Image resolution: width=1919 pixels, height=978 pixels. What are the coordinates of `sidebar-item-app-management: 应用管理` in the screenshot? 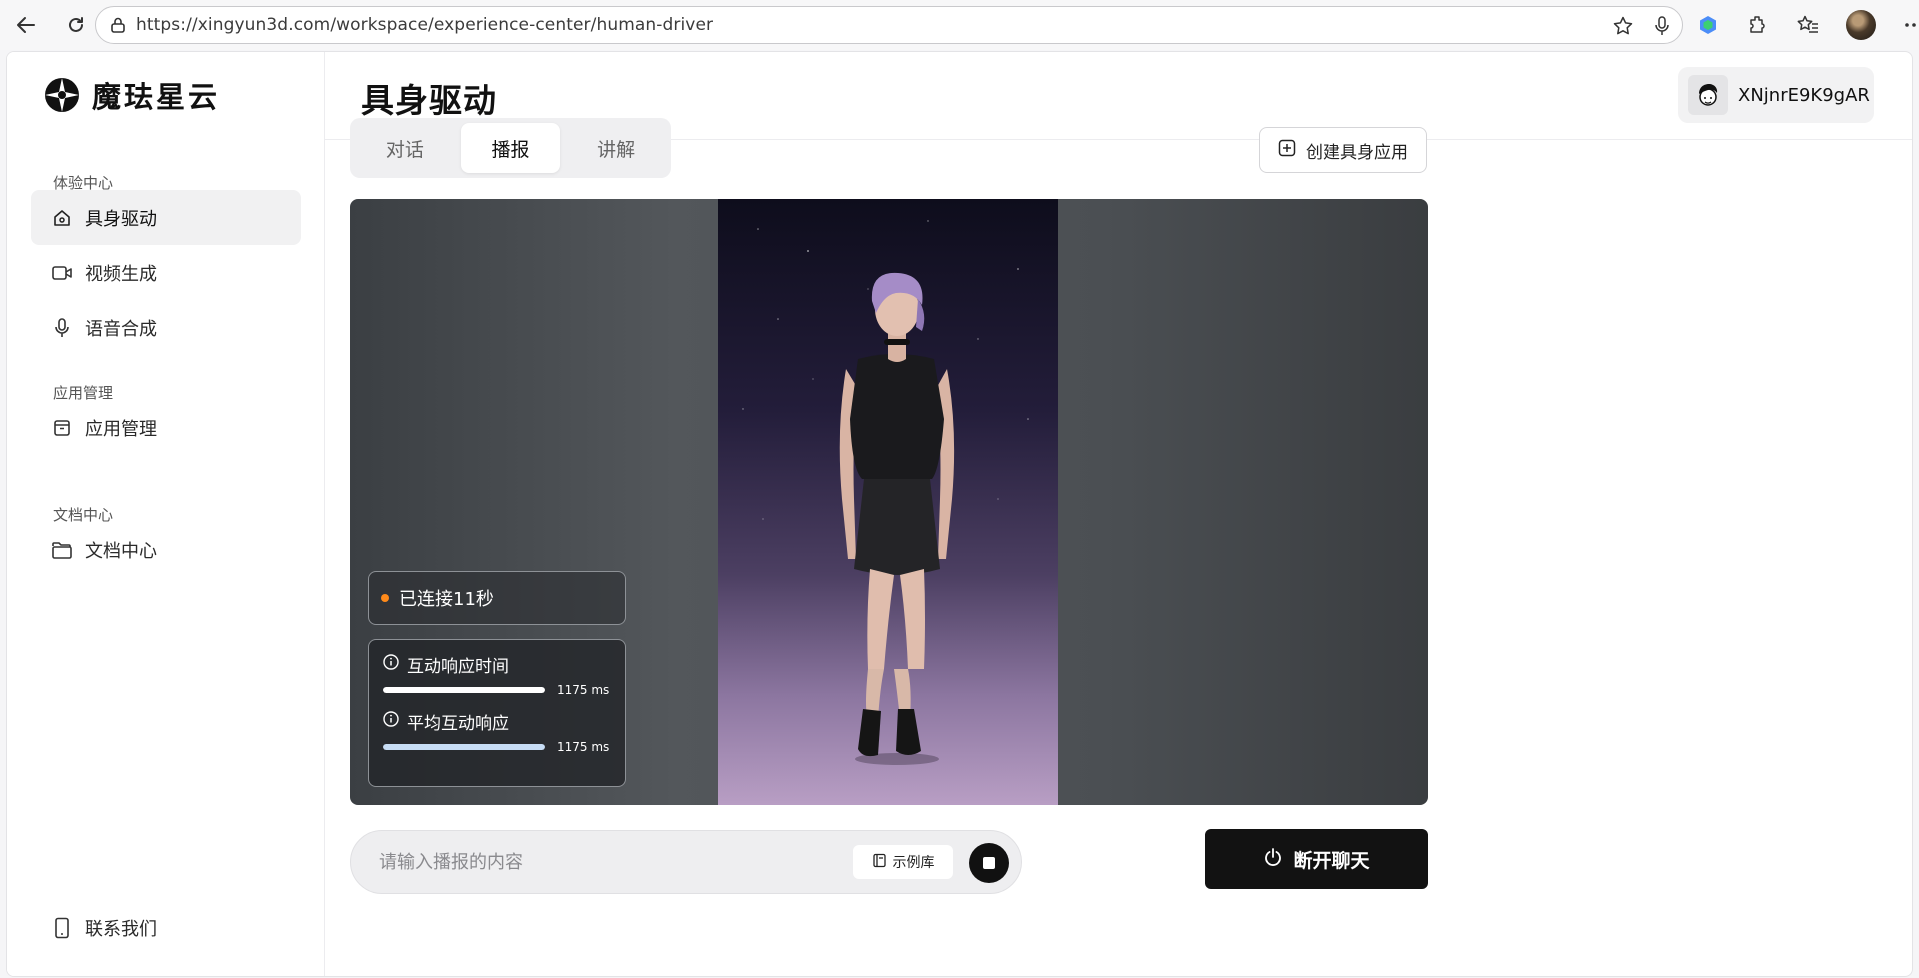 It's located at (166, 427).